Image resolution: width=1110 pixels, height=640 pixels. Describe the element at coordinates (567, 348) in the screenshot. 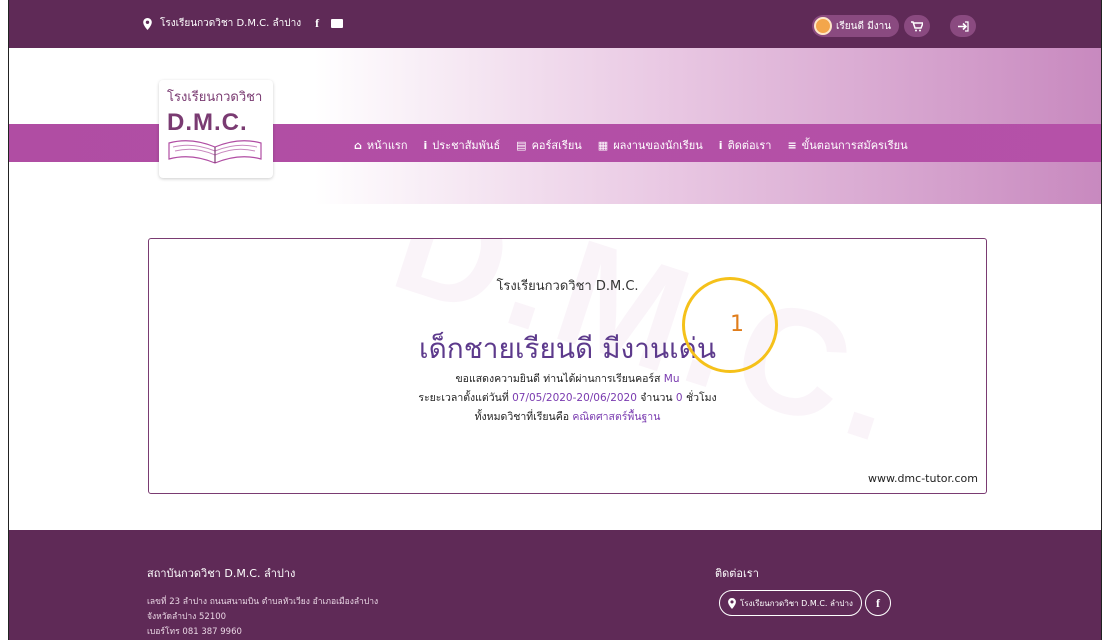

I see `certificate-student-name: เด็กชายเรียนดี มีงานเด่น` at that location.